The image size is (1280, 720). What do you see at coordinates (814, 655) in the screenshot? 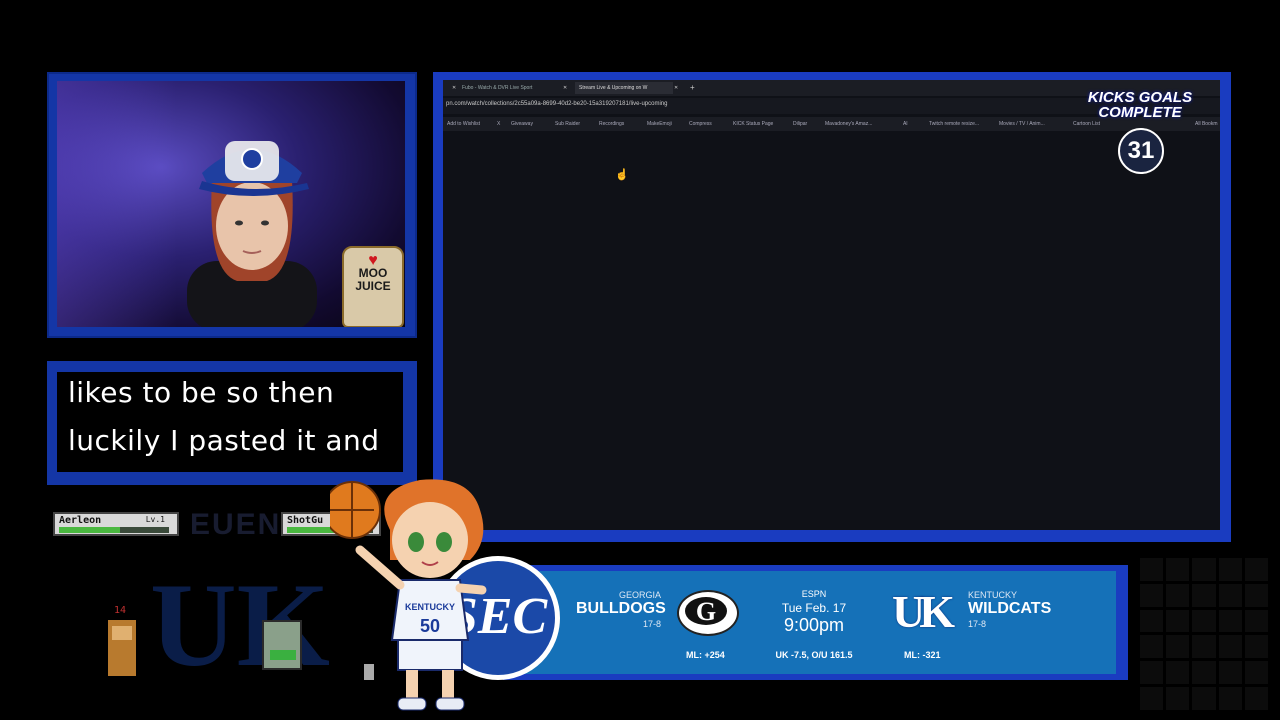
I see `spread-total: UK -7.5, O/U 161.5` at bounding box center [814, 655].